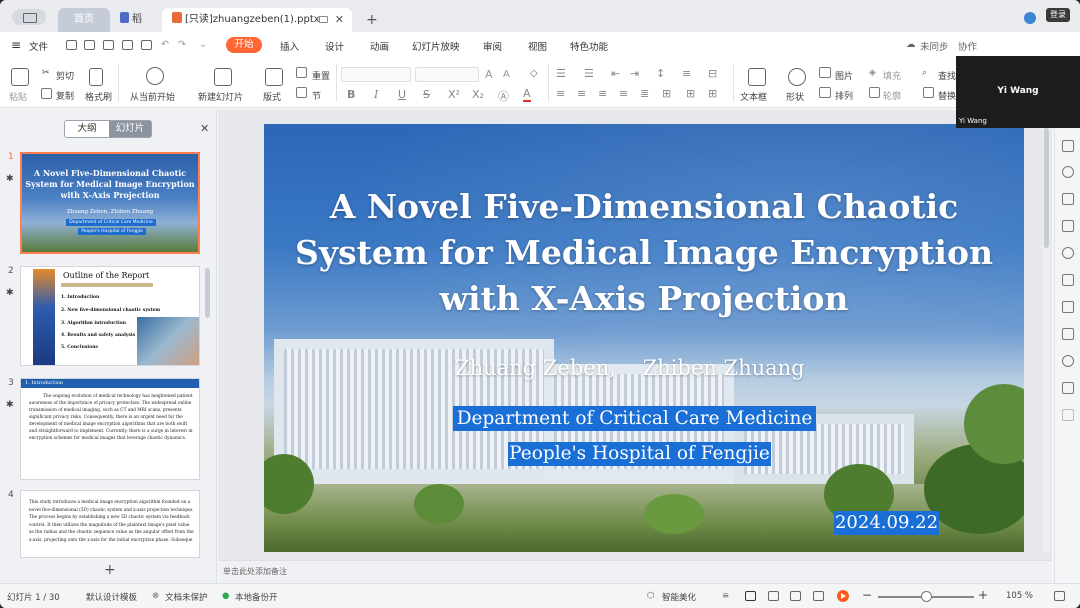  I want to click on format-painter-icon, so click(96, 77).